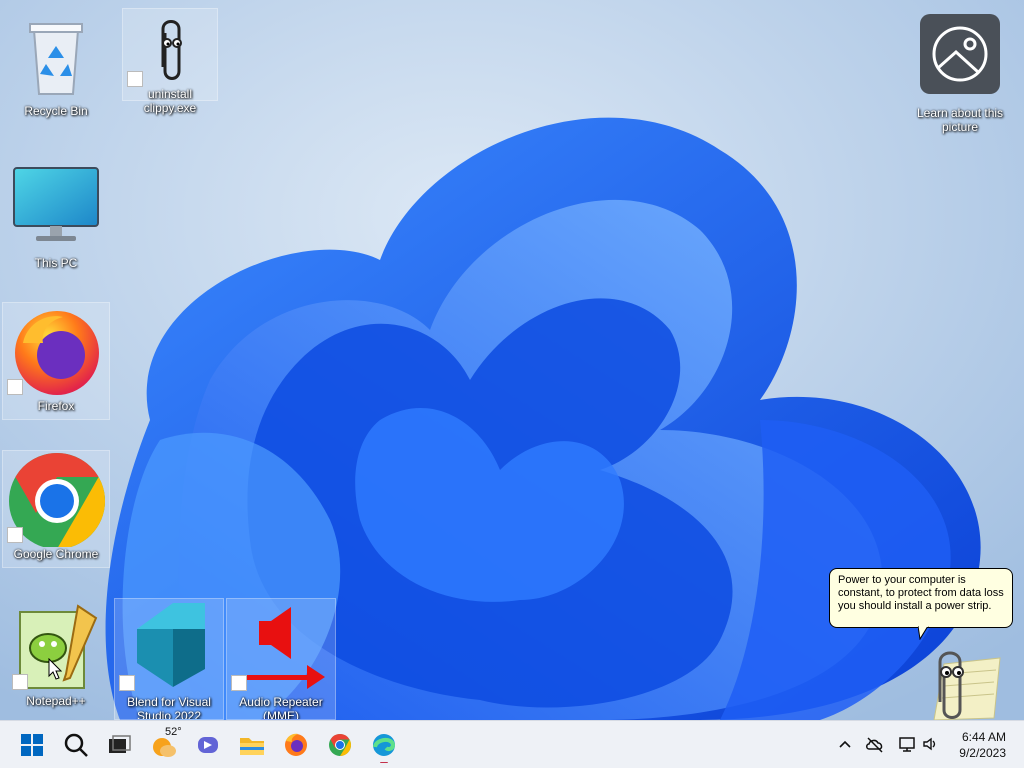  What do you see at coordinates (169, 707) in the screenshot?
I see `blend-label: Blend for Visual Studio 2022` at bounding box center [169, 707].